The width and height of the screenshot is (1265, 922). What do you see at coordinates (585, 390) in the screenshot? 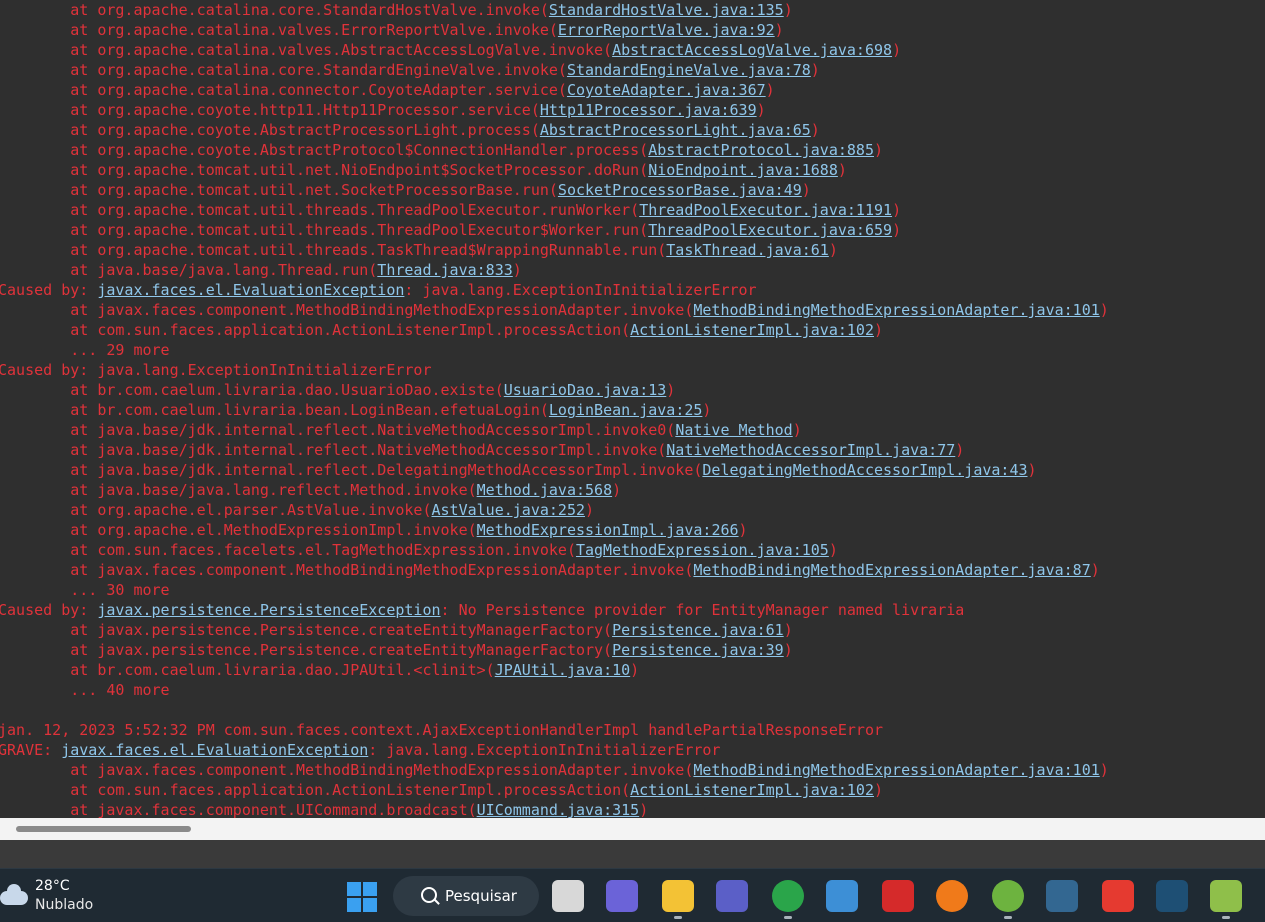
I see `stack-trace-link: UsuarioDao.java:13` at bounding box center [585, 390].